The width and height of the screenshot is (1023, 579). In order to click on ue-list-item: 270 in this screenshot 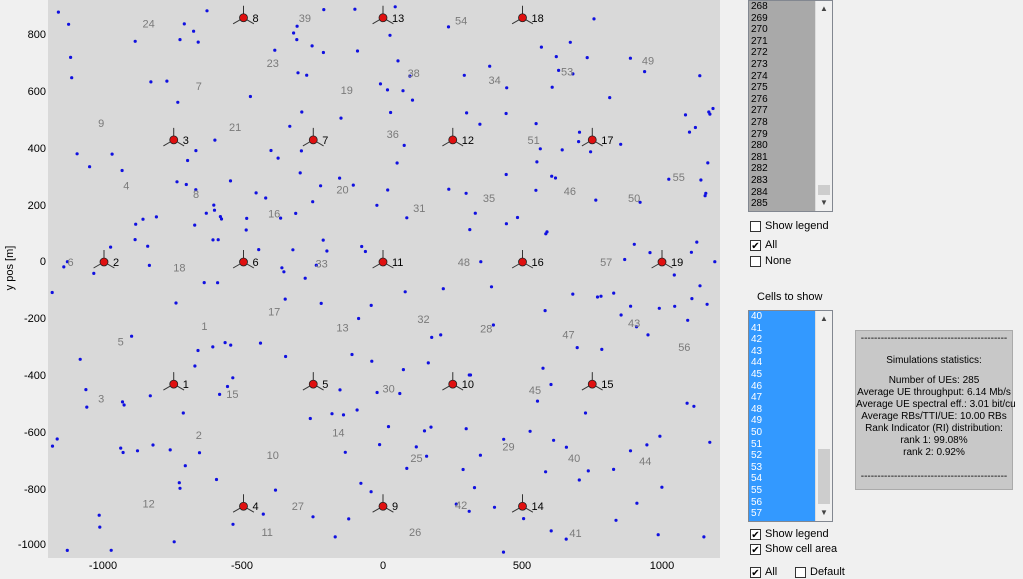, I will do `click(782, 30)`.